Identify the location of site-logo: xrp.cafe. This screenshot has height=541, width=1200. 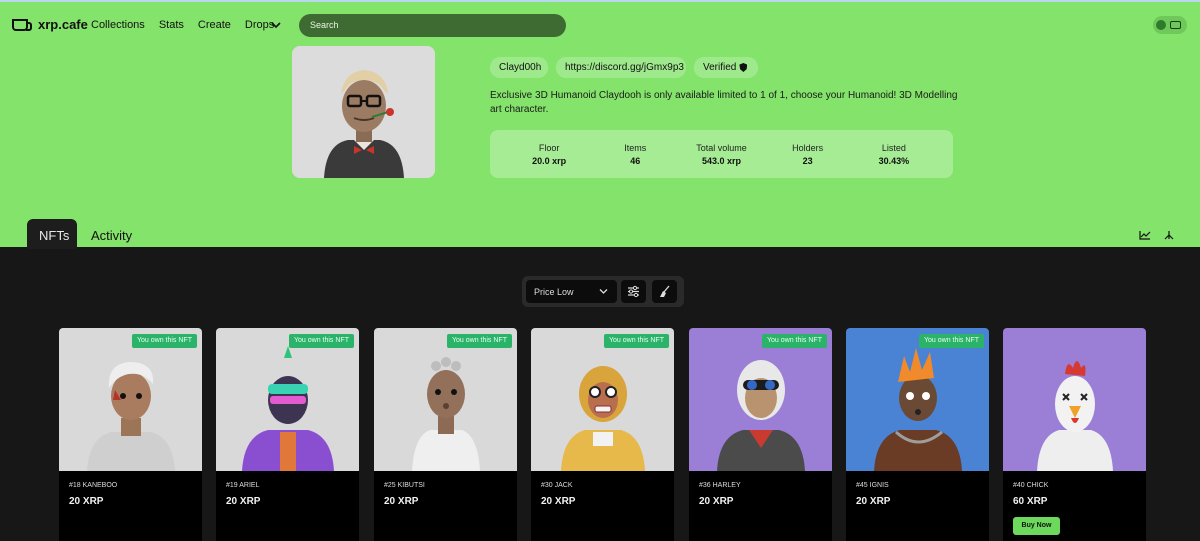
(50, 24).